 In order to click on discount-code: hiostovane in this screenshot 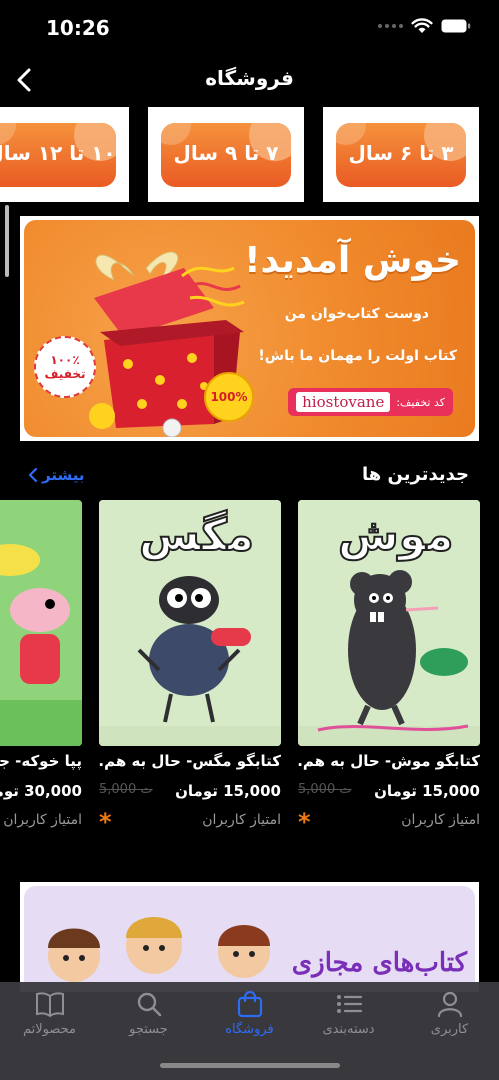, I will do `click(343, 402)`.